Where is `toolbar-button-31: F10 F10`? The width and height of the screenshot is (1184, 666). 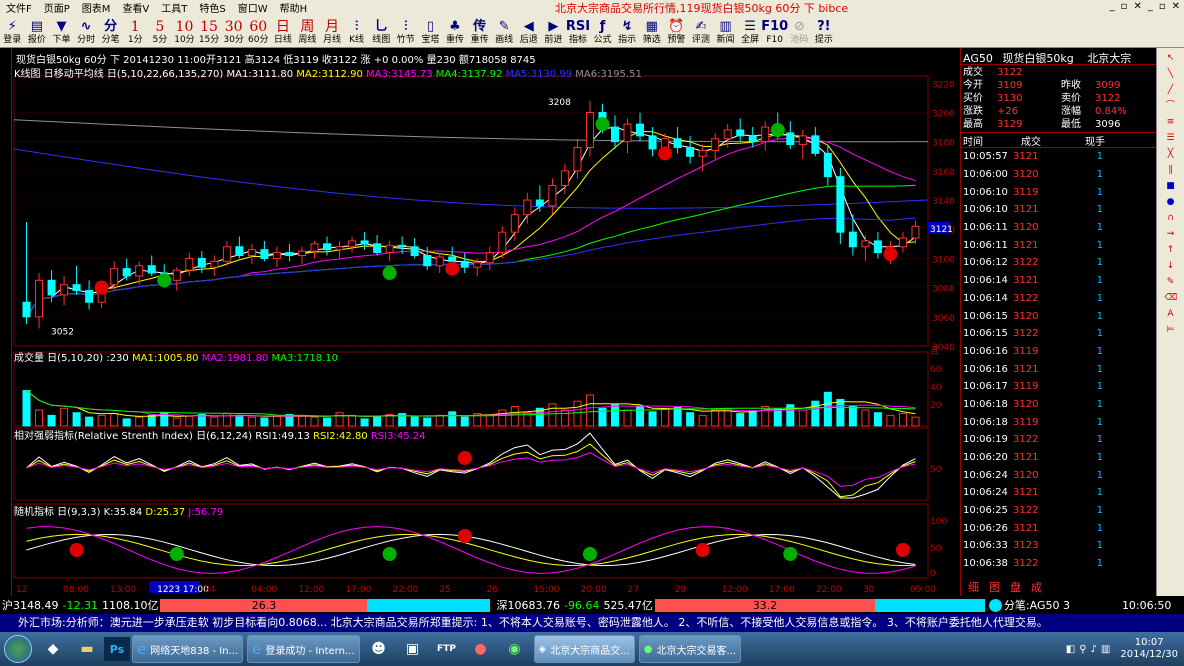 toolbar-button-31: F10 F10 is located at coordinates (774, 31).